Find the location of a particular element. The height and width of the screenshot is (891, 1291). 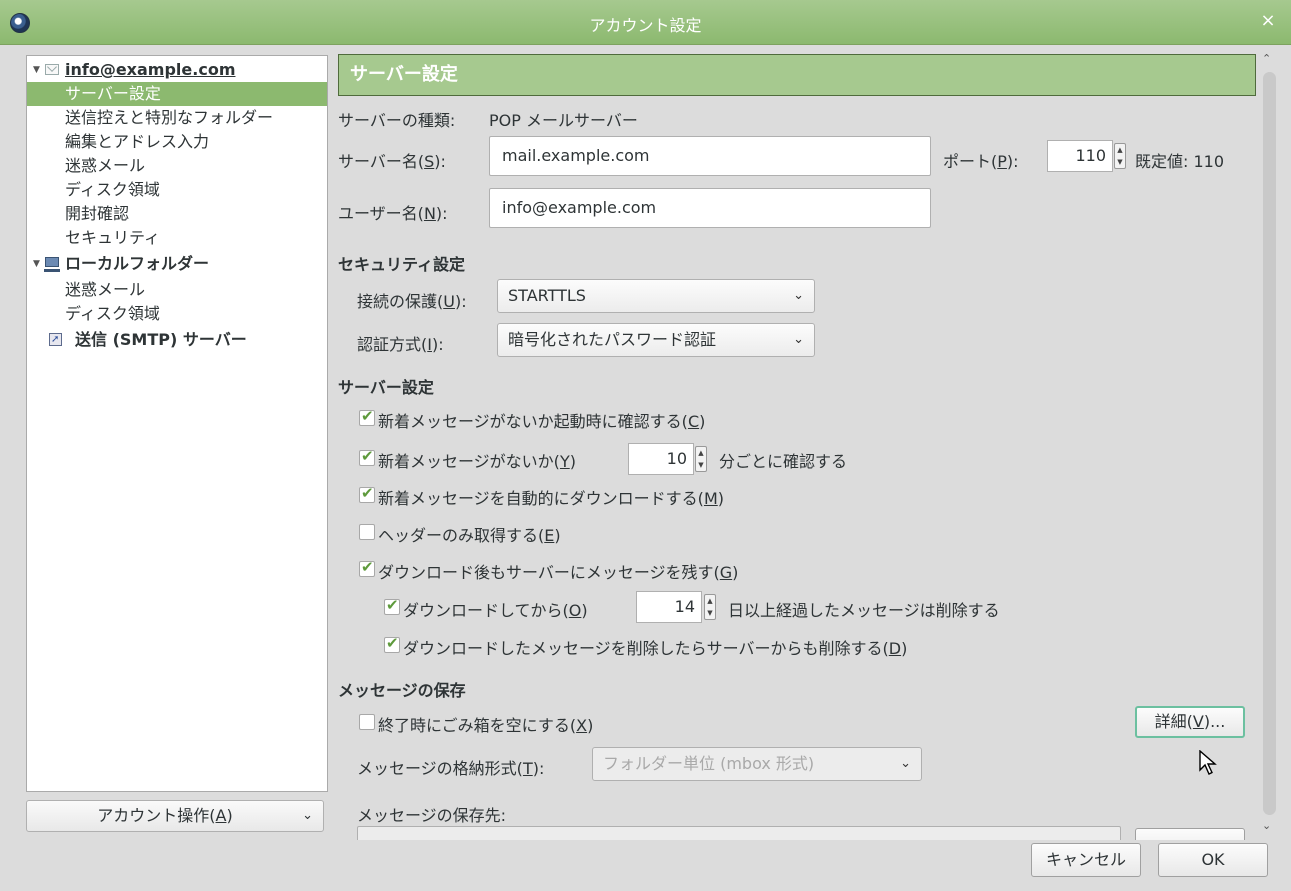

tree-item-disk-space: ディスク領域 is located at coordinates (177, 190).